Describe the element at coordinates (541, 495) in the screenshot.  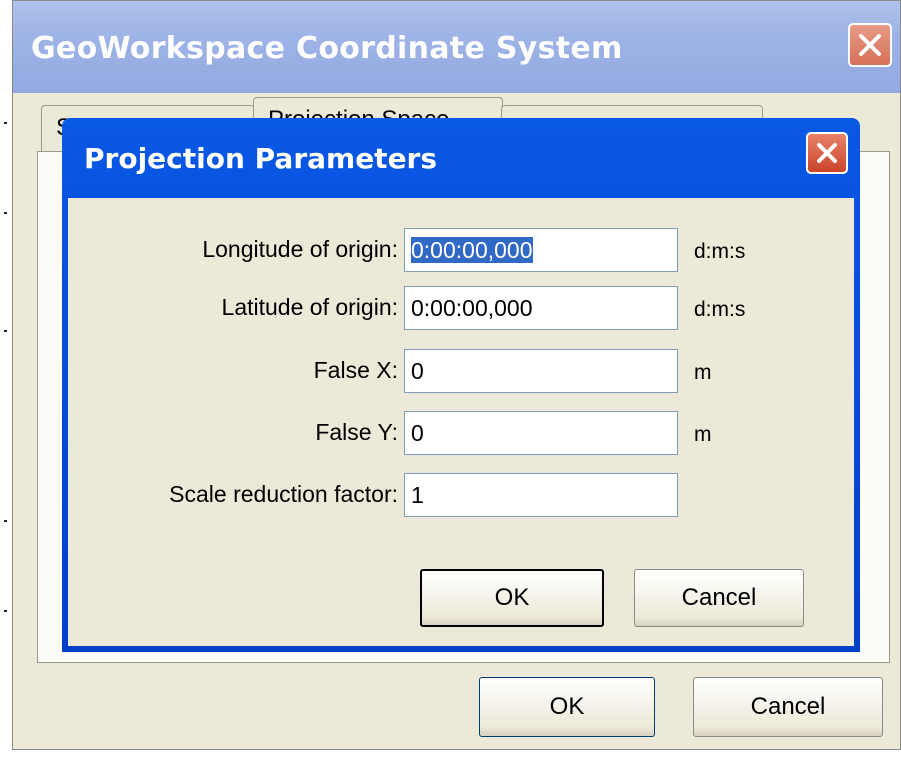
I see `scale-reduction-factor-input: 1` at that location.